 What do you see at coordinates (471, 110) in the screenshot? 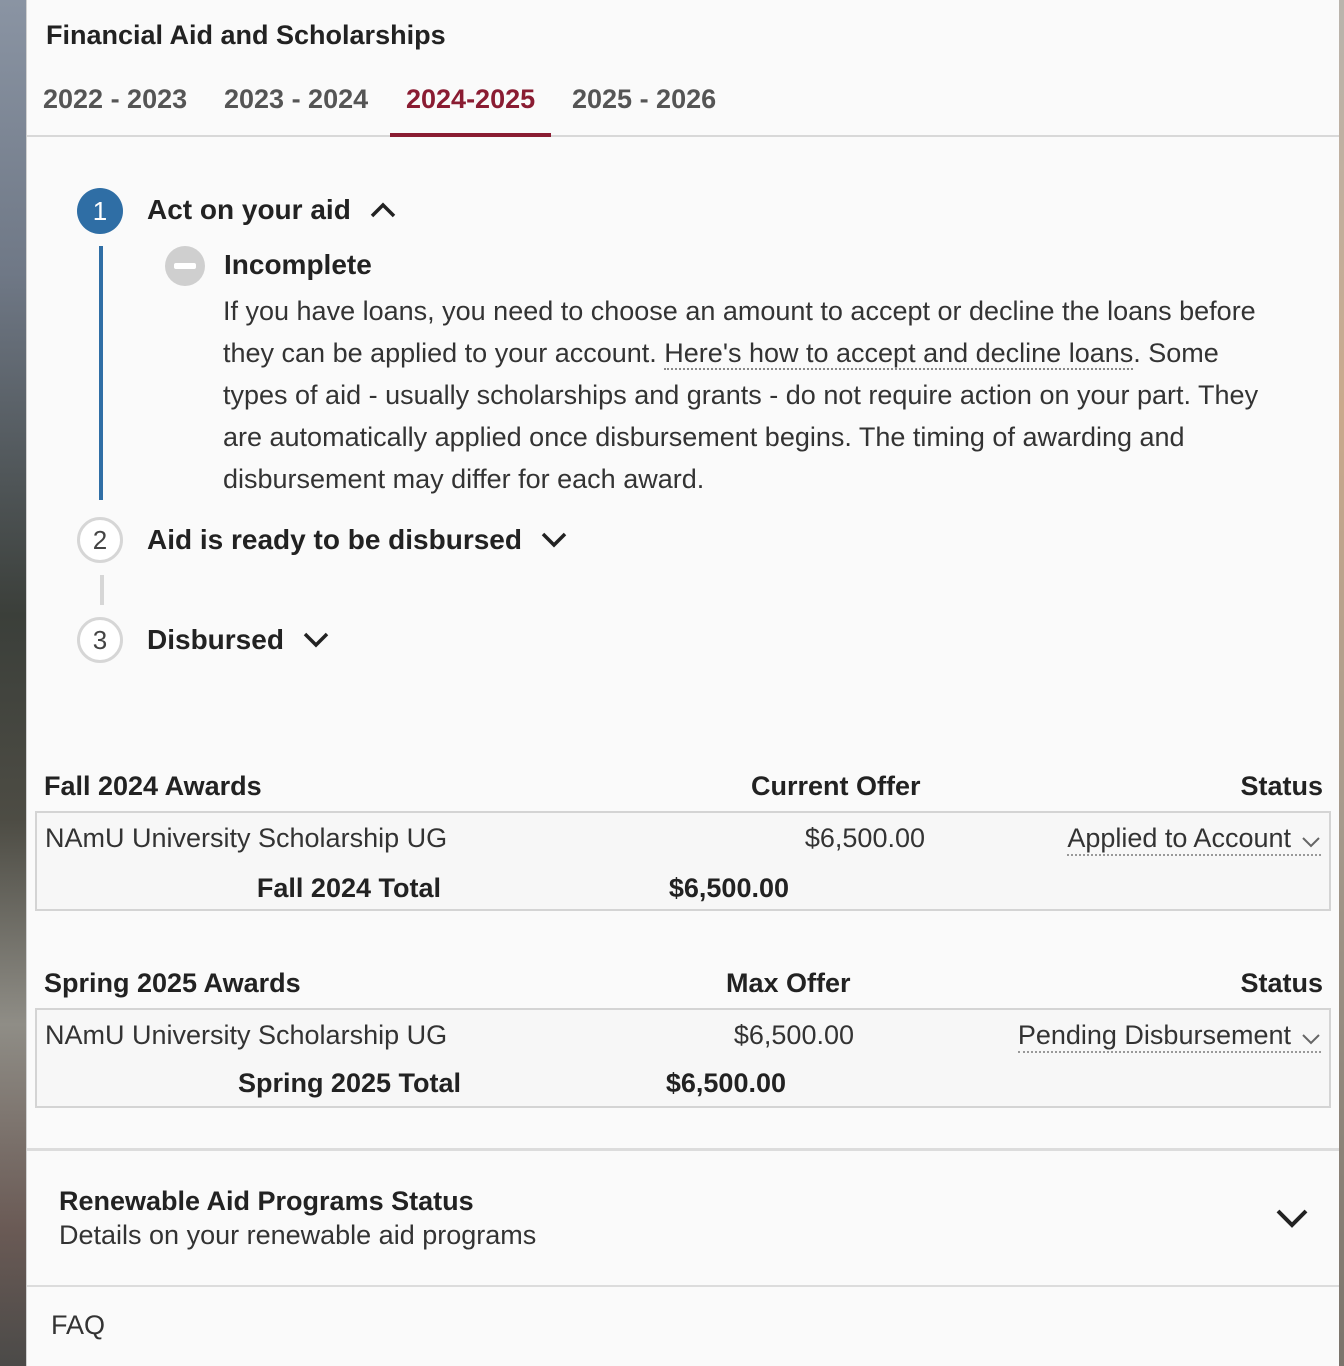
I see `tab-2024-2025: 2024-2025` at bounding box center [471, 110].